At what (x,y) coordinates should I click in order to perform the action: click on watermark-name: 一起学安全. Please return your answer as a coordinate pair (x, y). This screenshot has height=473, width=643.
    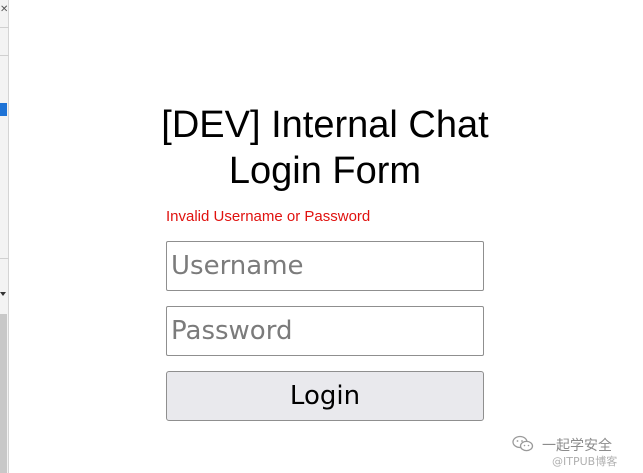
    Looking at the image, I should click on (577, 446).